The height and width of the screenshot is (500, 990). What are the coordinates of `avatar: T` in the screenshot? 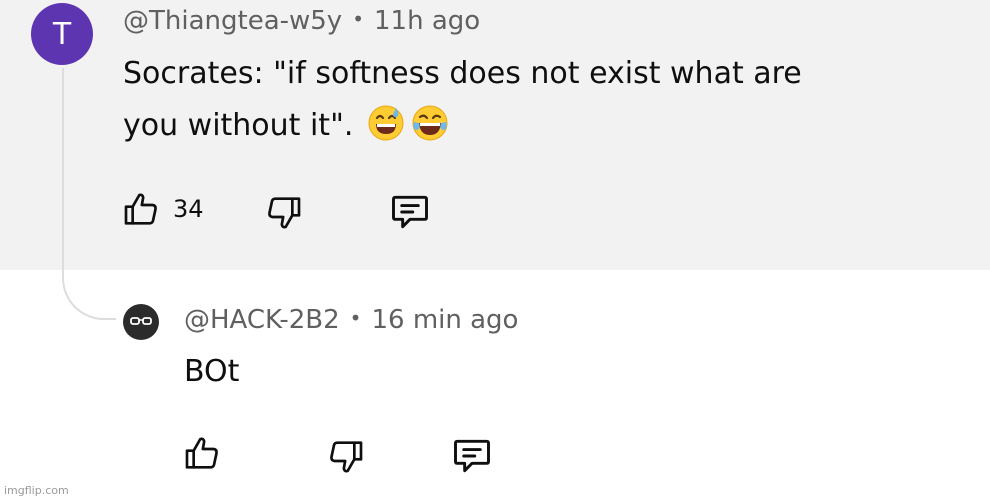 It's located at (62, 34).